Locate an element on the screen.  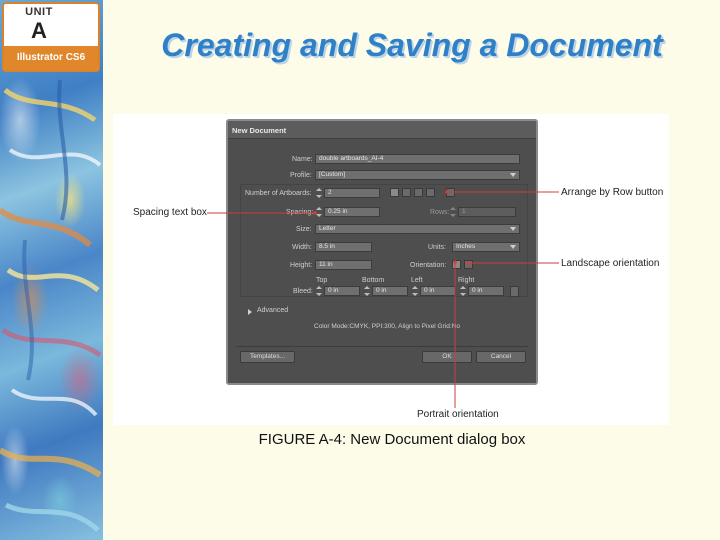
callout-portrait-orientation: Portrait orientation is located at coordinates (458, 414).